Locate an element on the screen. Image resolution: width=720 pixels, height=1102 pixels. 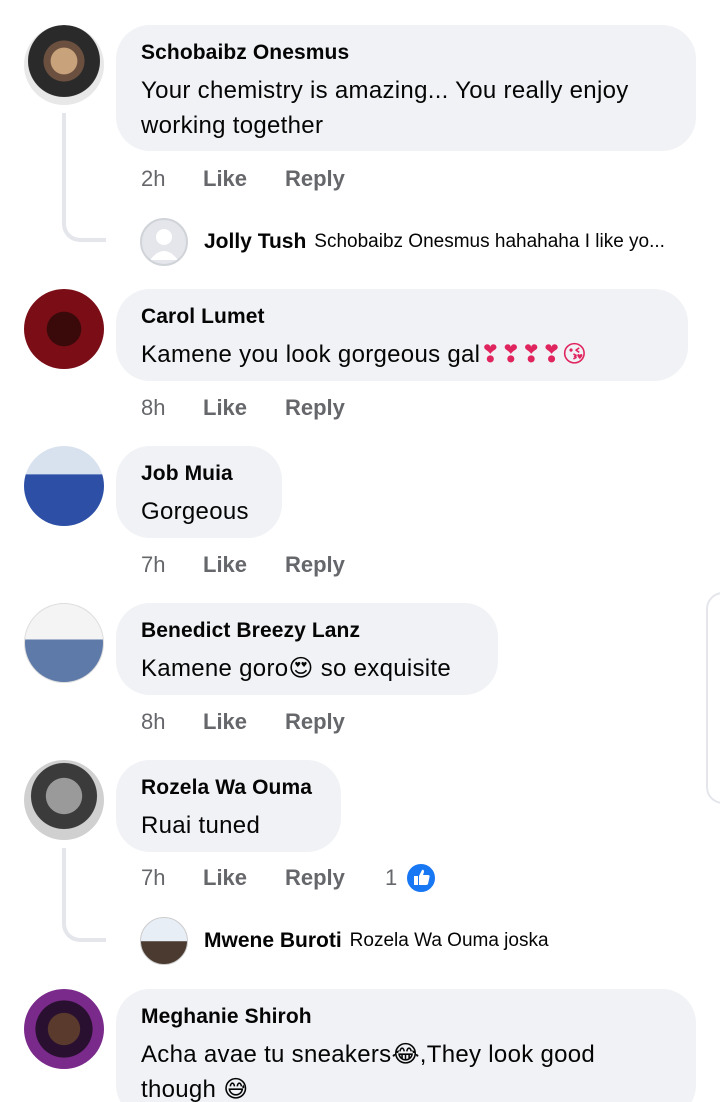
thumbs-up-icon is located at coordinates (421, 878).